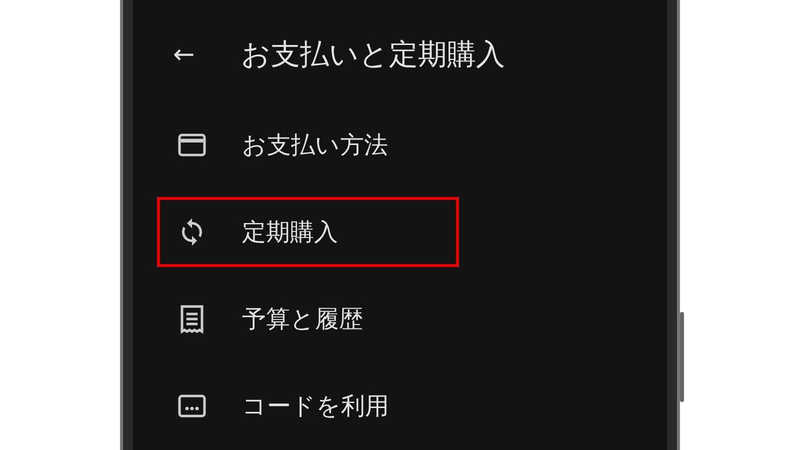 The image size is (800, 450). I want to click on menu-item-label: 予算と履歴, so click(302, 319).